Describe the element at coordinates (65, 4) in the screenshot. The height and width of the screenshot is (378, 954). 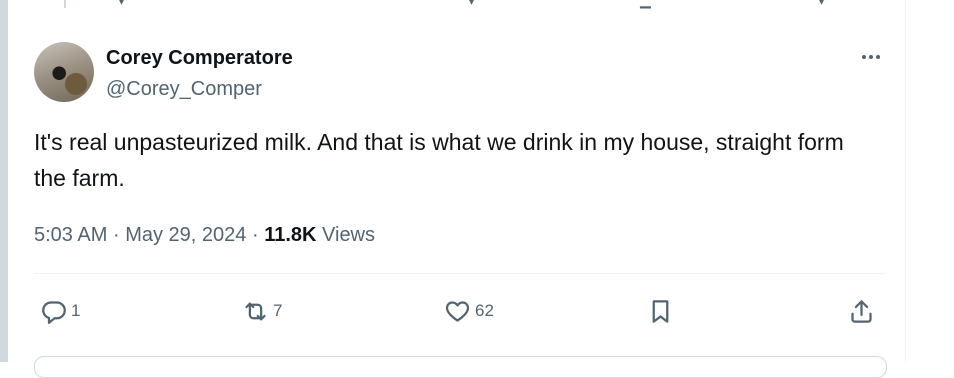
I see `thread-connector-line` at that location.